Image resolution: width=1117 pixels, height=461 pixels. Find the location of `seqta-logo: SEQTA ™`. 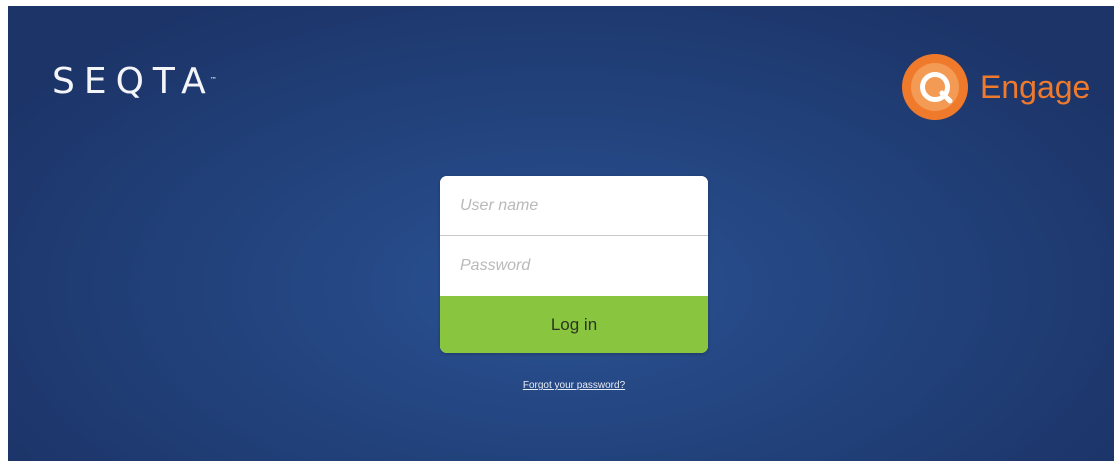

seqta-logo: SEQTA ™ is located at coordinates (134, 81).